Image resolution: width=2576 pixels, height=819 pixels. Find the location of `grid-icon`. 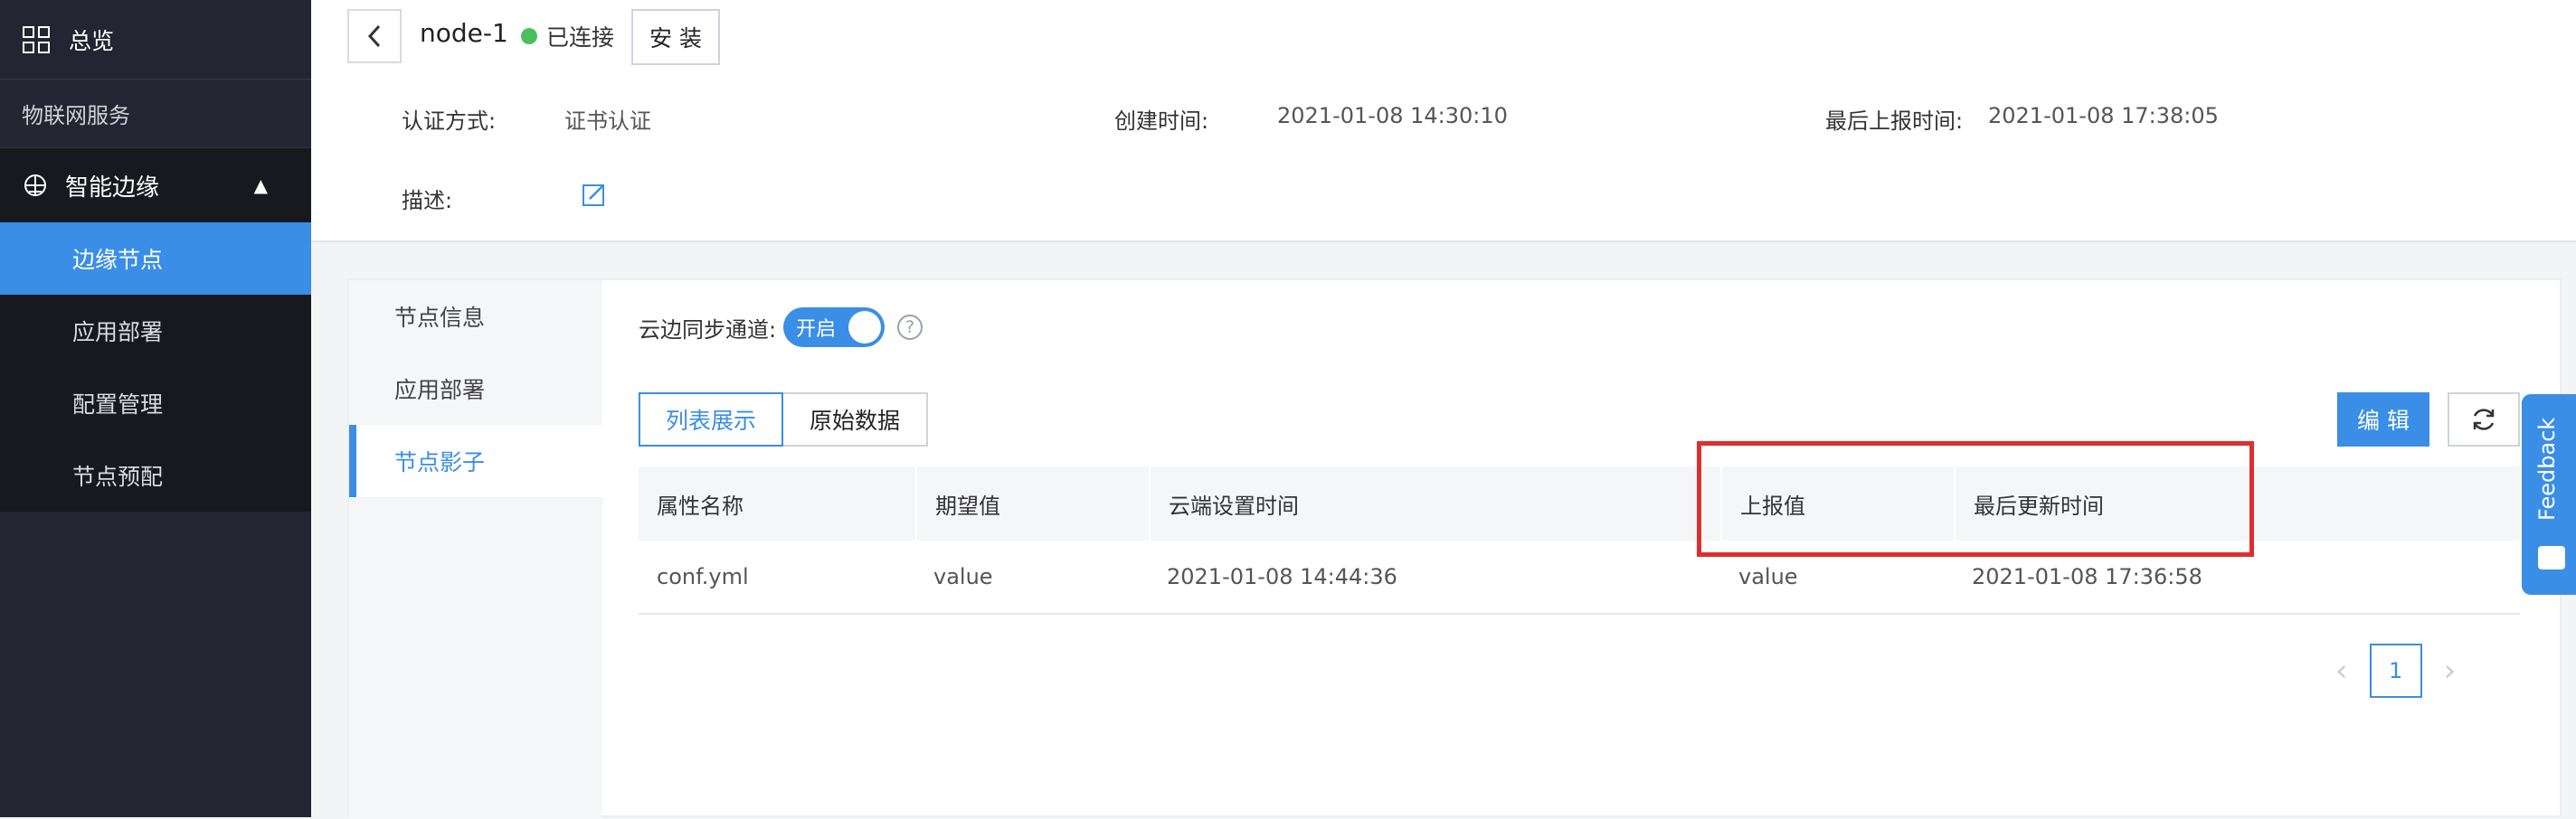

grid-icon is located at coordinates (36, 39).